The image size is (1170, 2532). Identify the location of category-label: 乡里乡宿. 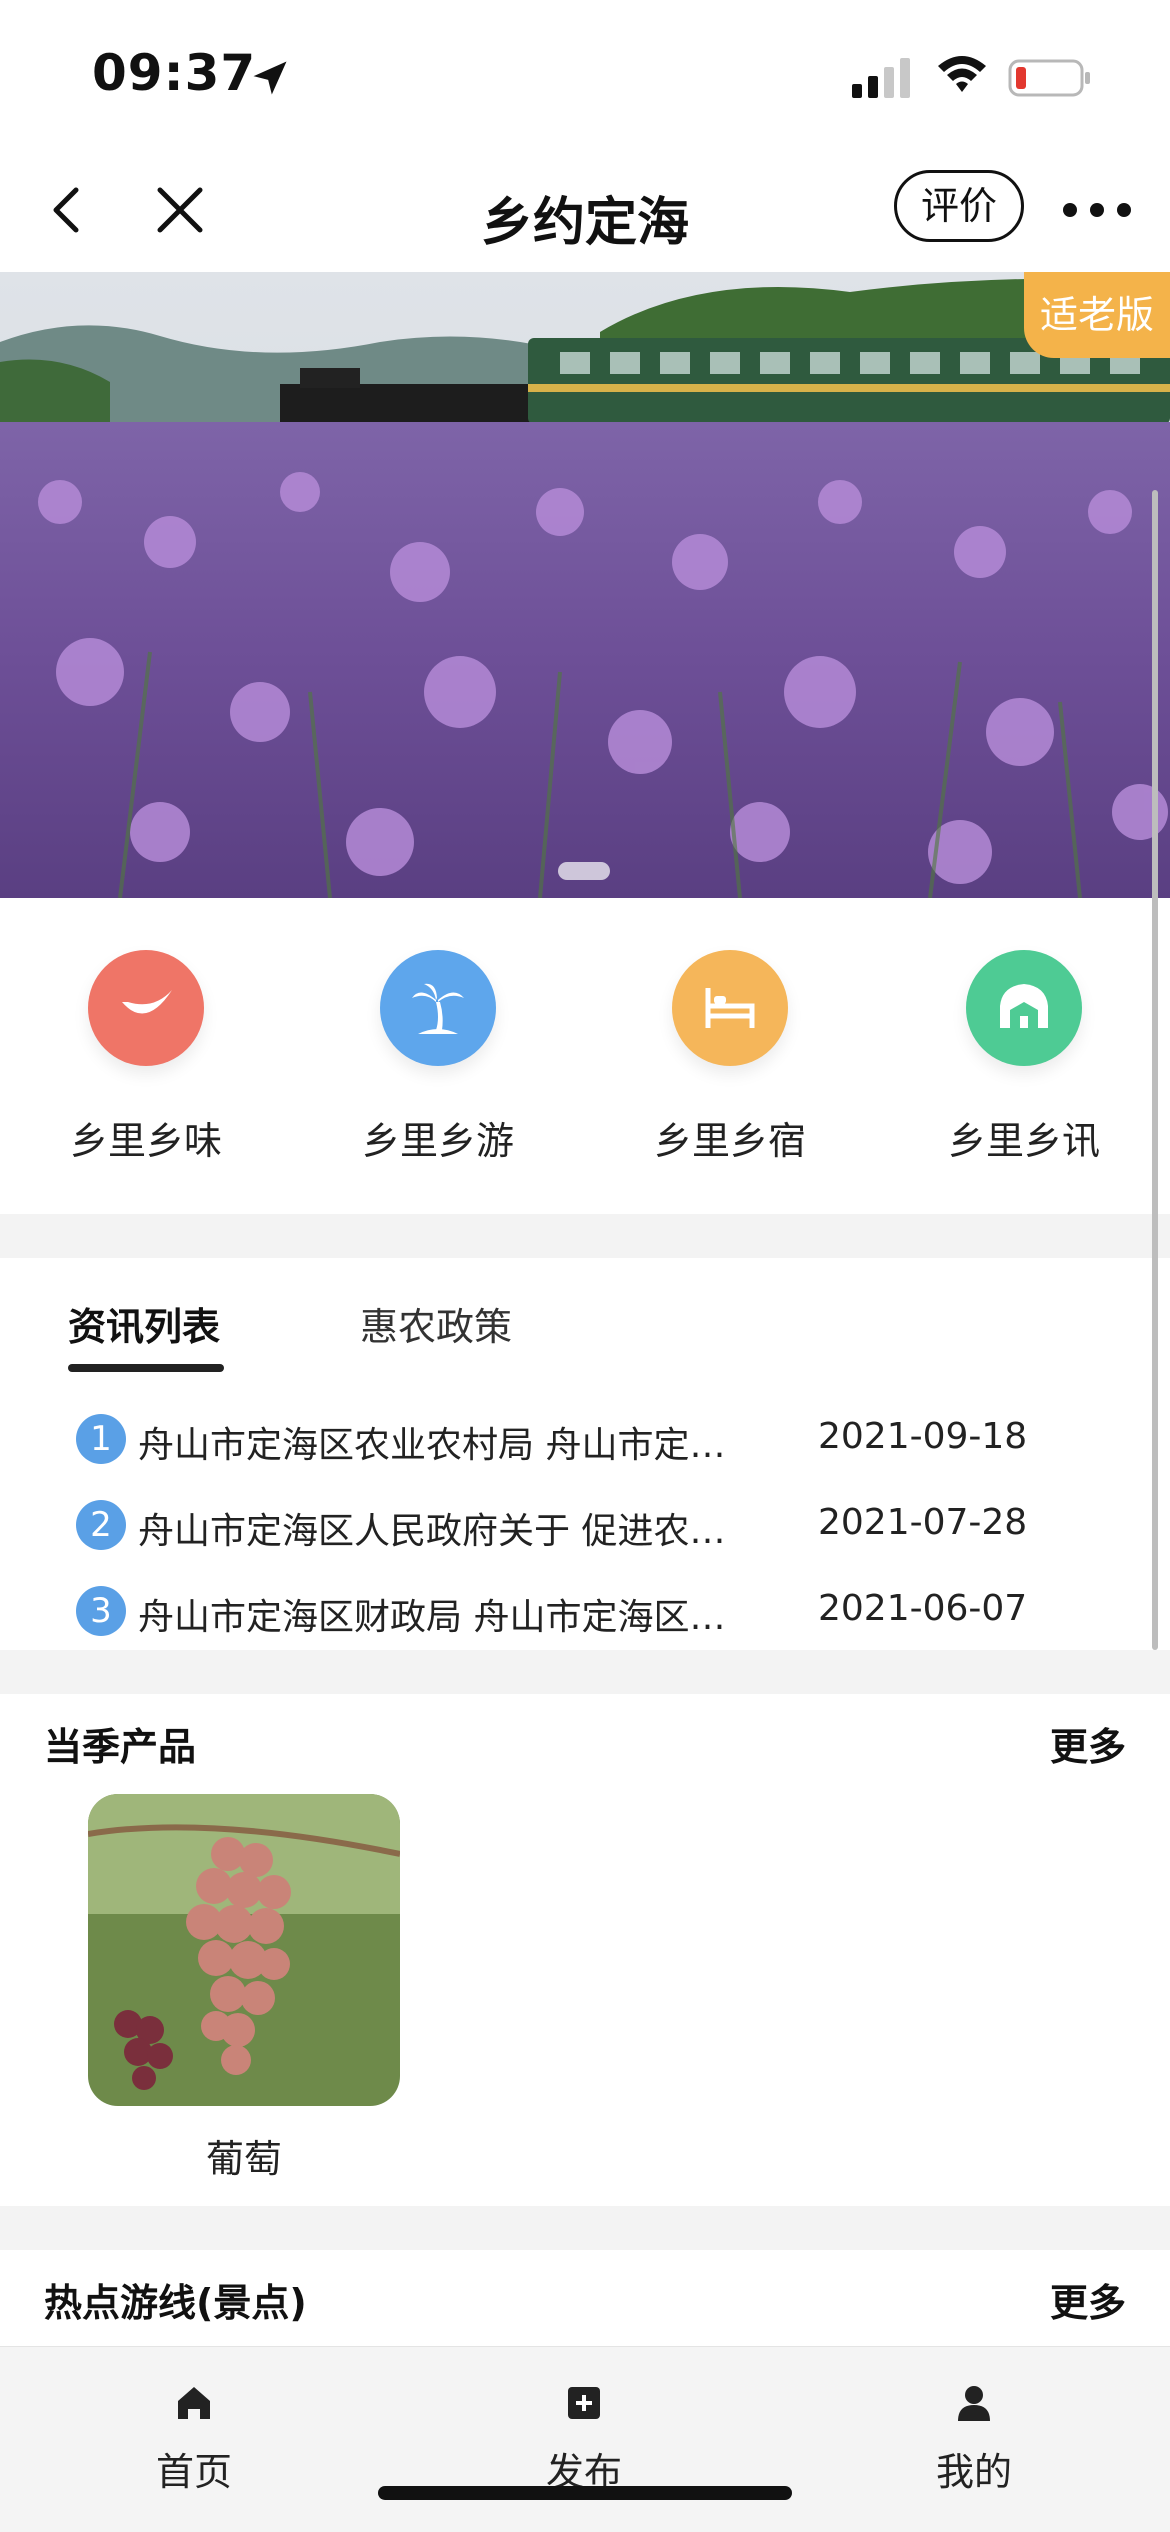
(729, 1141).